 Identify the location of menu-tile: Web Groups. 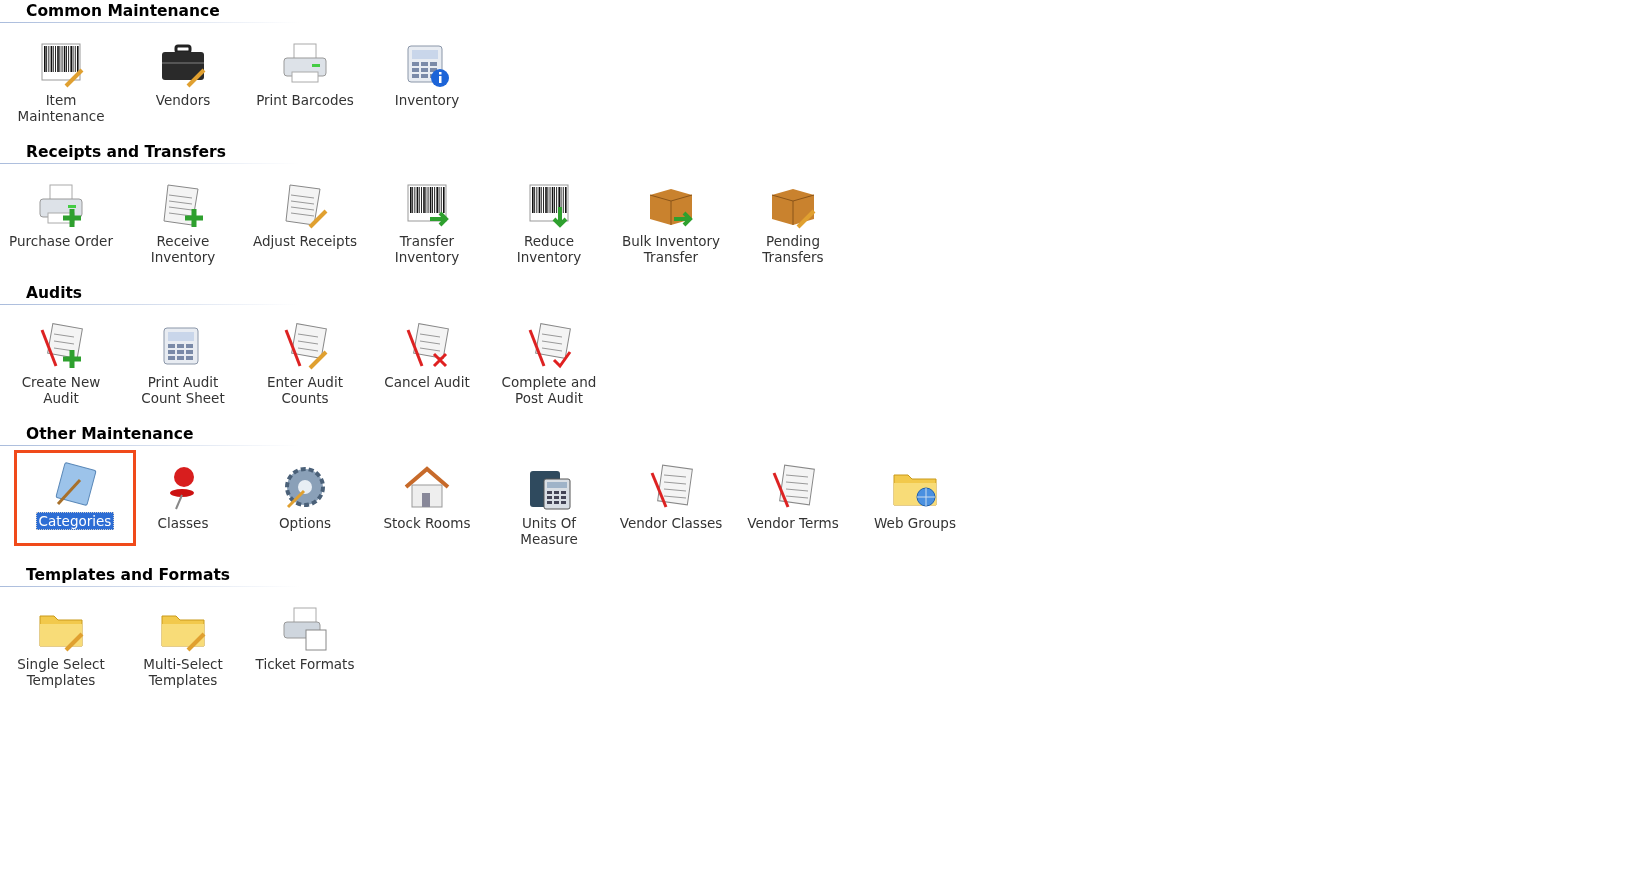
(915, 508).